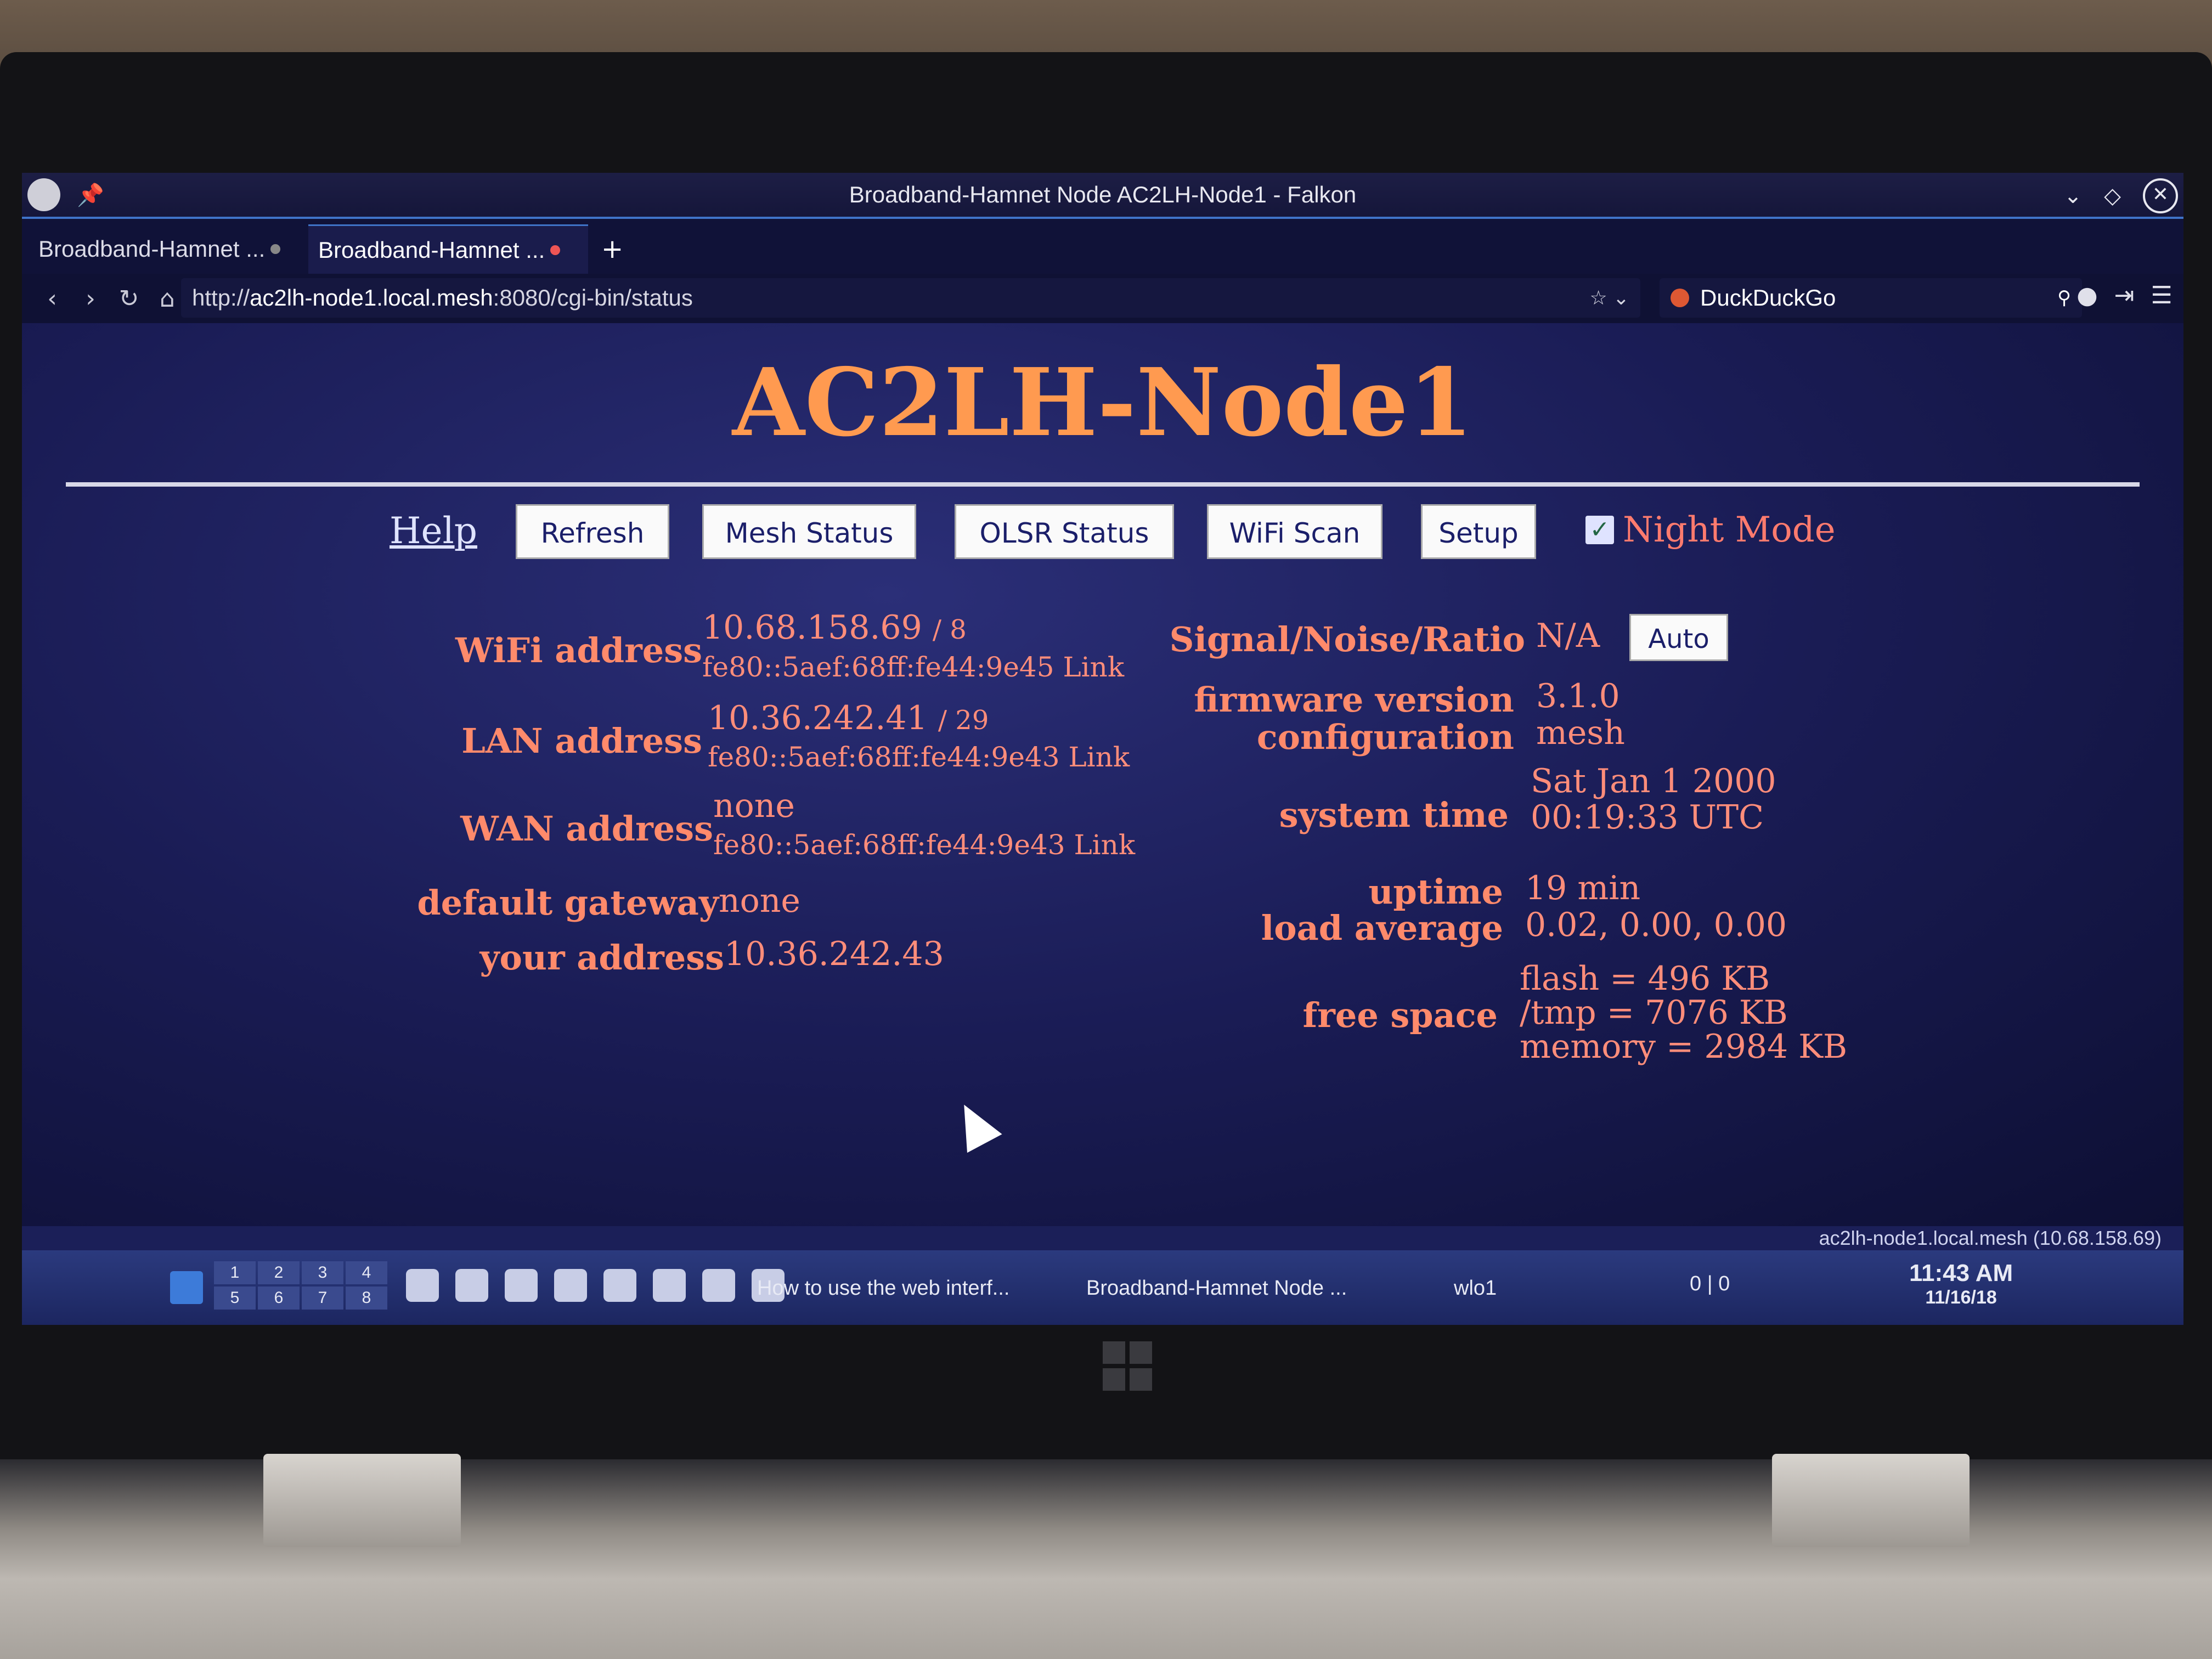 The width and height of the screenshot is (2212, 1659). Describe the element at coordinates (279, 1298) in the screenshot. I see `desktop-6: 6` at that location.